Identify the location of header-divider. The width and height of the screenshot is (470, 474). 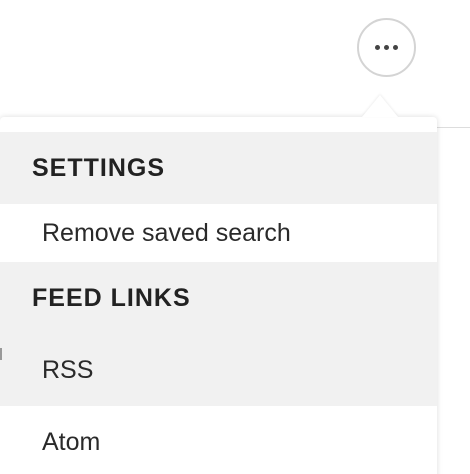
(453, 127).